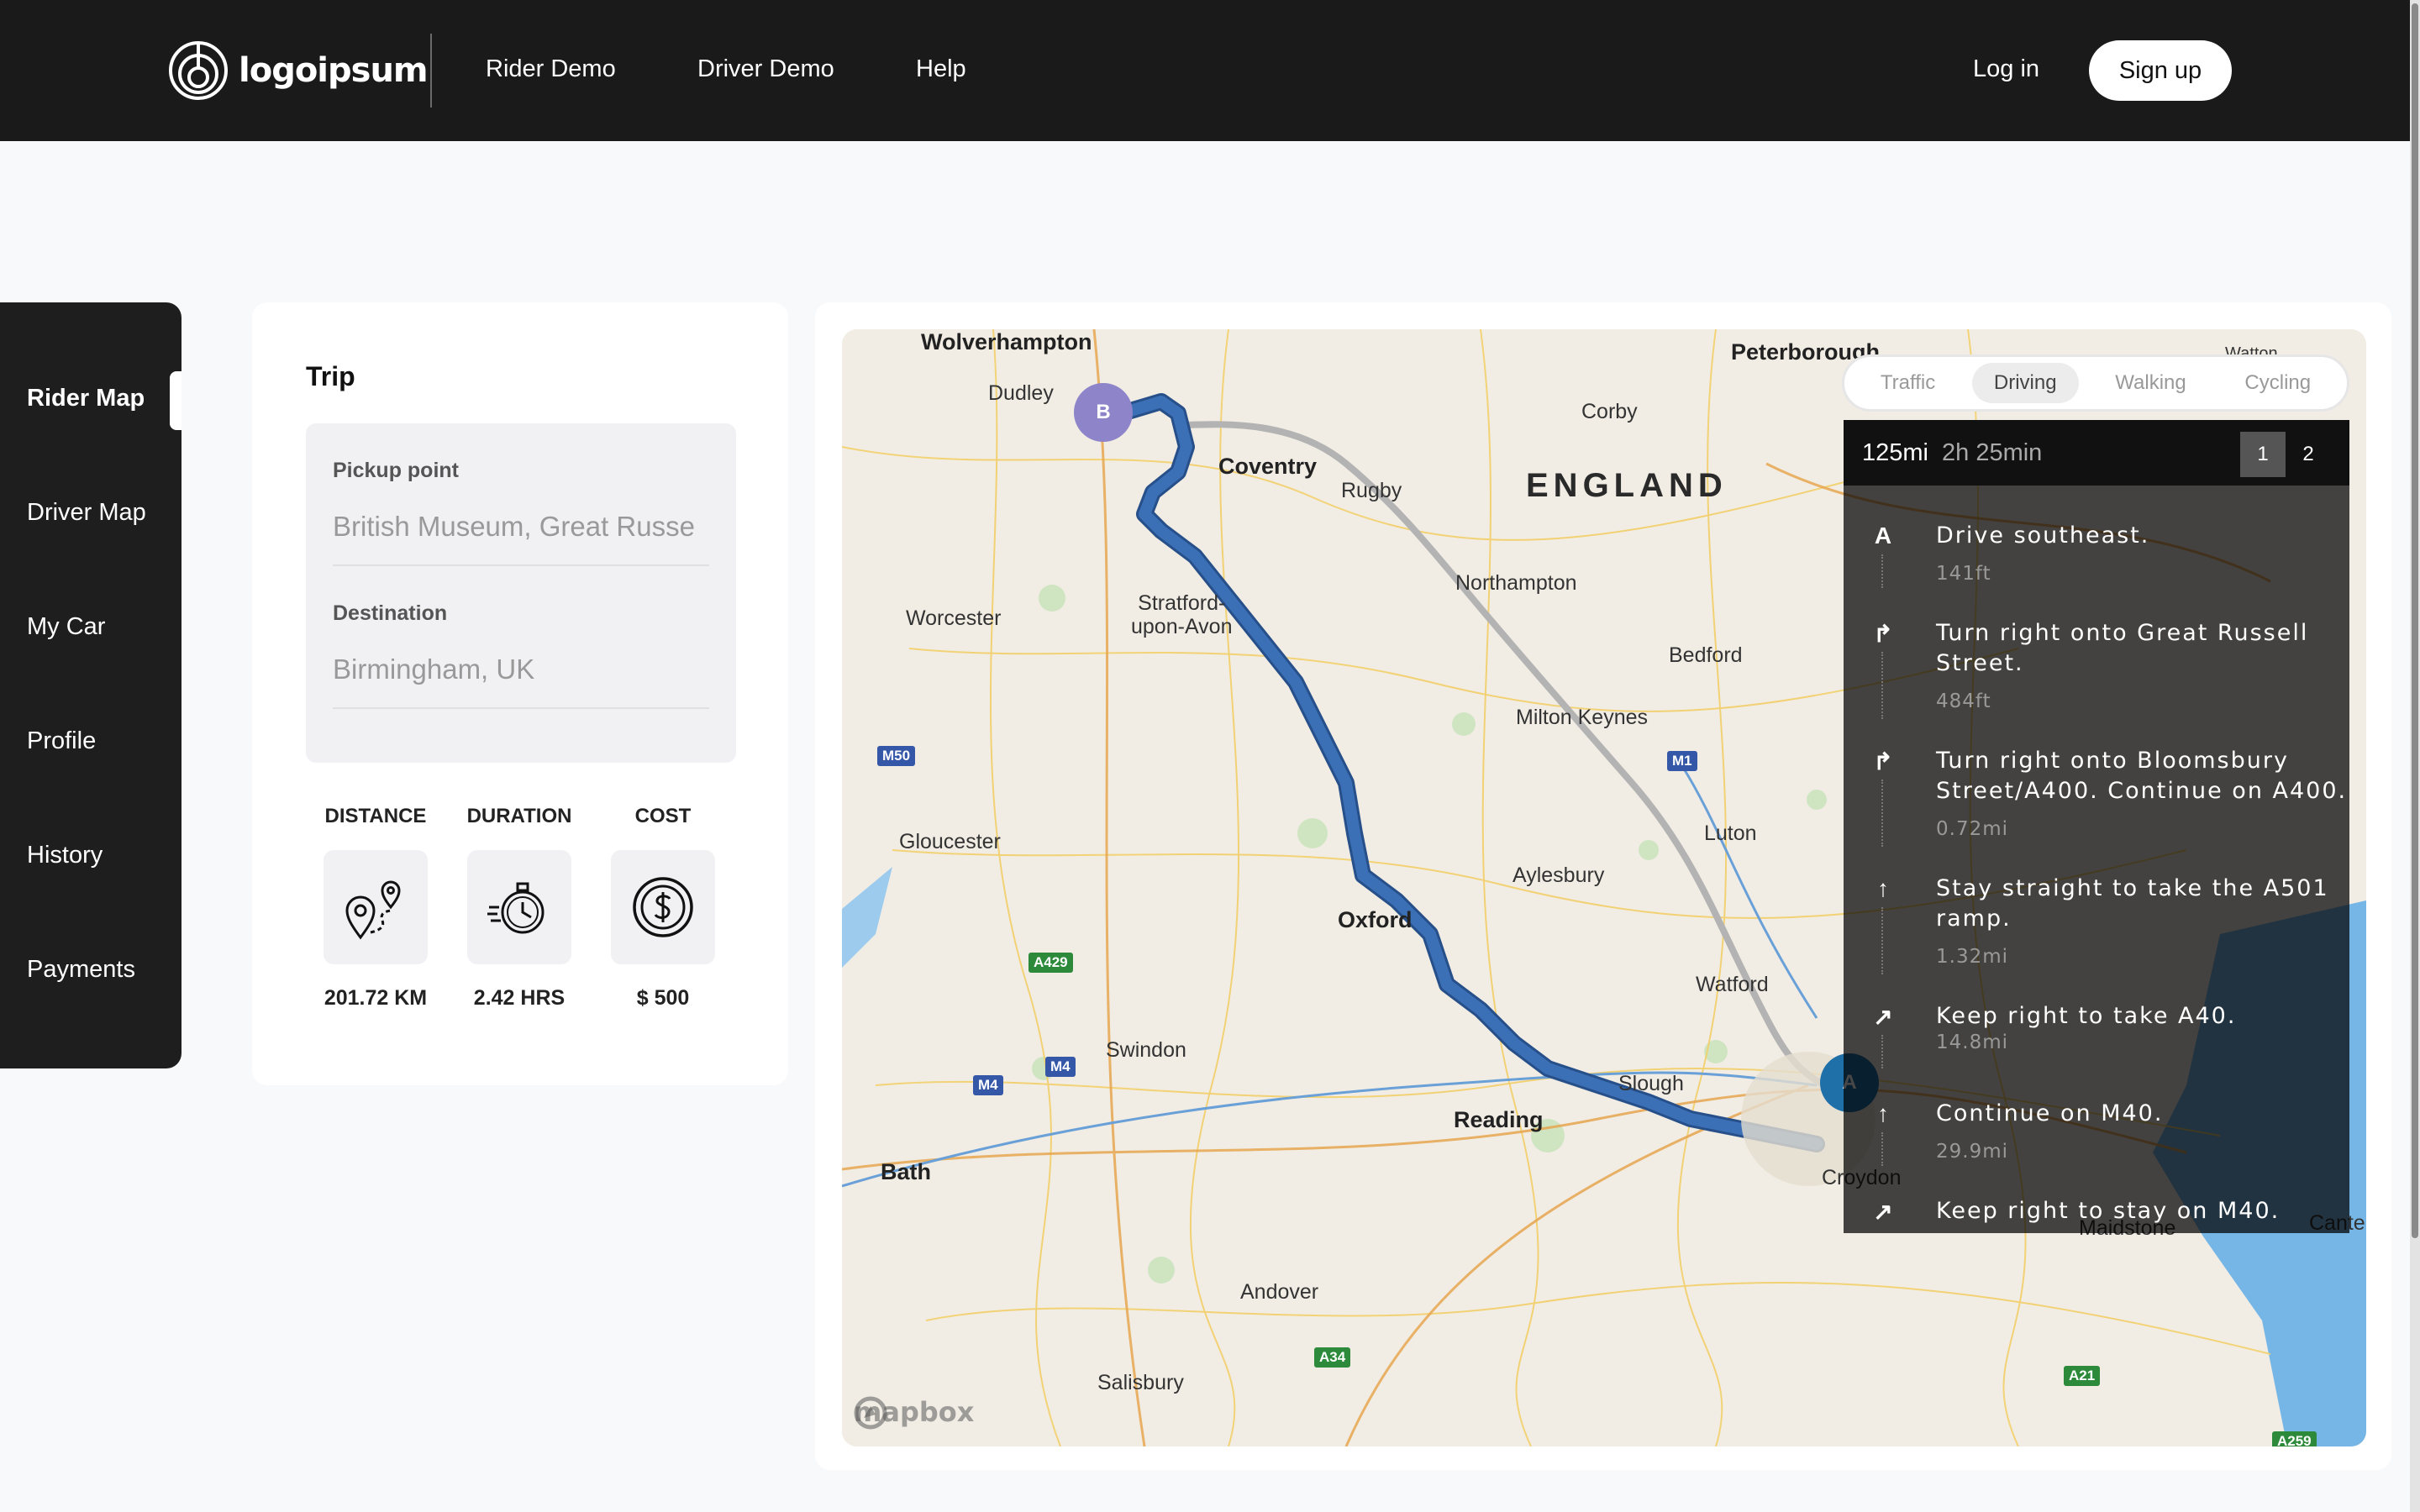  Describe the element at coordinates (515, 908) in the screenshot. I see `stopwatch-icon` at that location.